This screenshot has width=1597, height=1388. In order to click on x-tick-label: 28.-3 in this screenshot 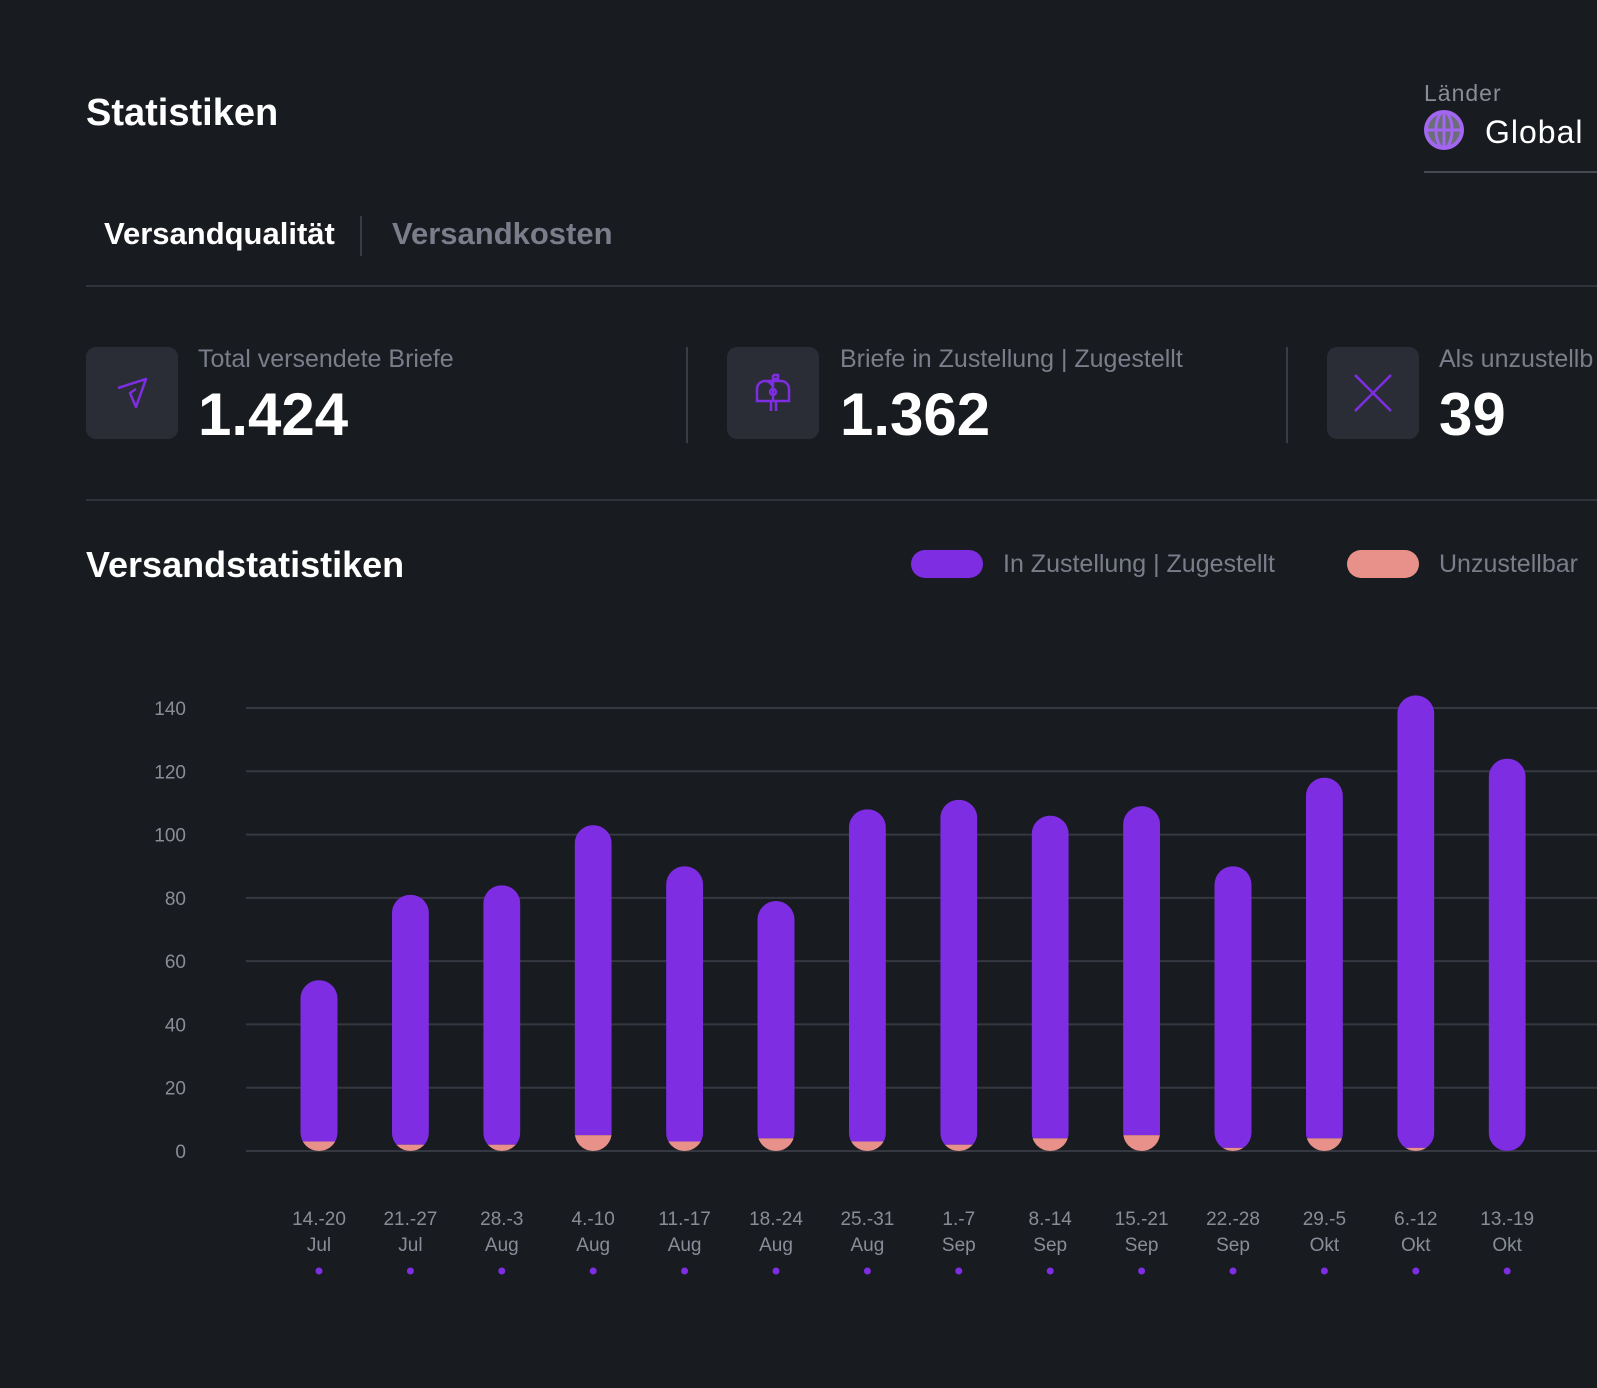, I will do `click(501, 1219)`.